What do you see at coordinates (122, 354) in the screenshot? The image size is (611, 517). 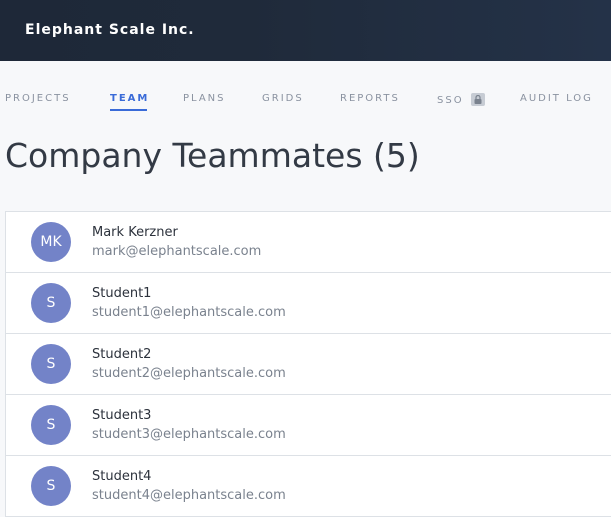 I see `member-name: Student2` at bounding box center [122, 354].